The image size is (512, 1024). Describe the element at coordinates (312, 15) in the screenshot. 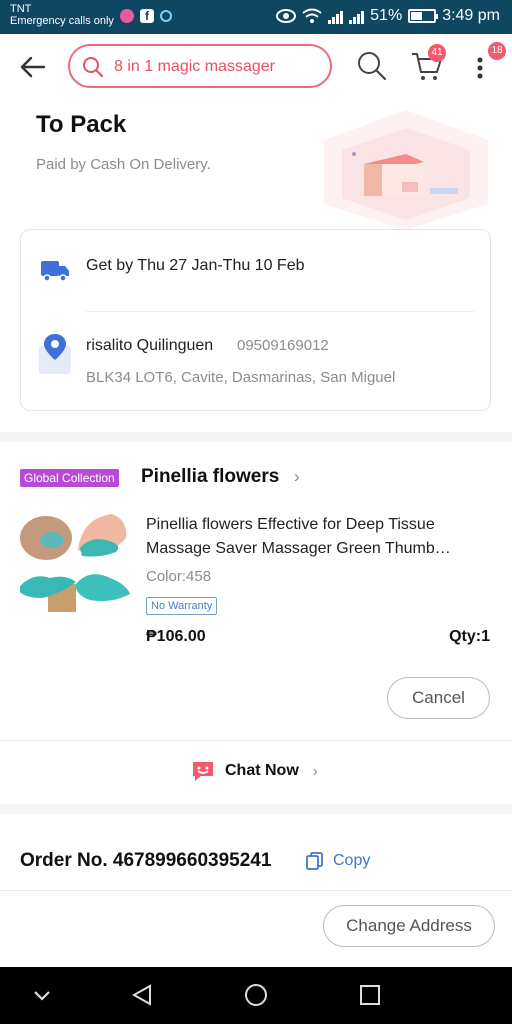

I see `wifi-icon` at that location.